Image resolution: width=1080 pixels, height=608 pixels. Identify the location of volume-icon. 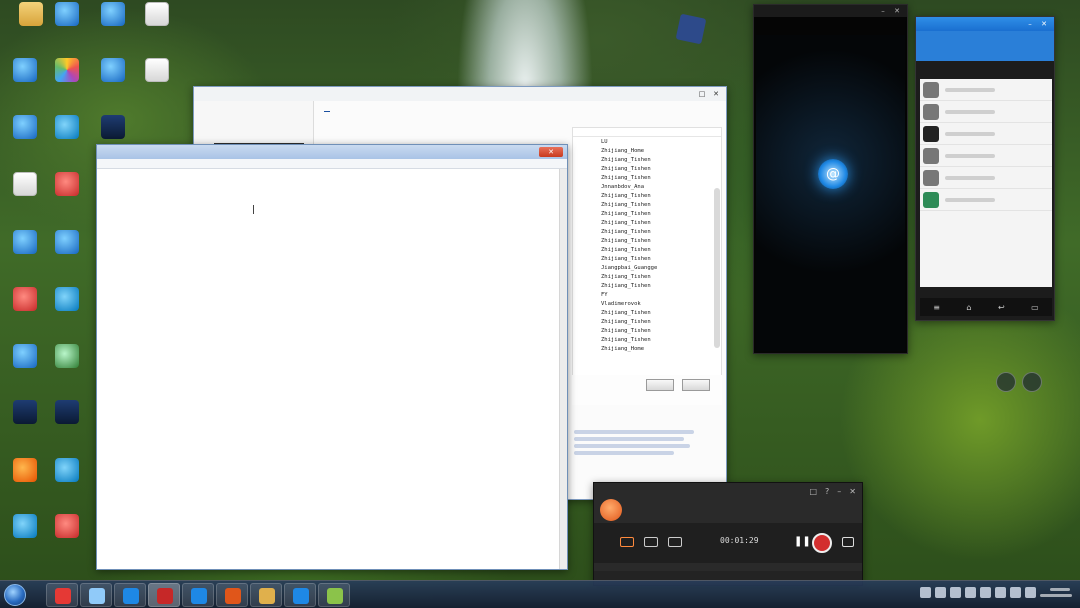
(1030, 592).